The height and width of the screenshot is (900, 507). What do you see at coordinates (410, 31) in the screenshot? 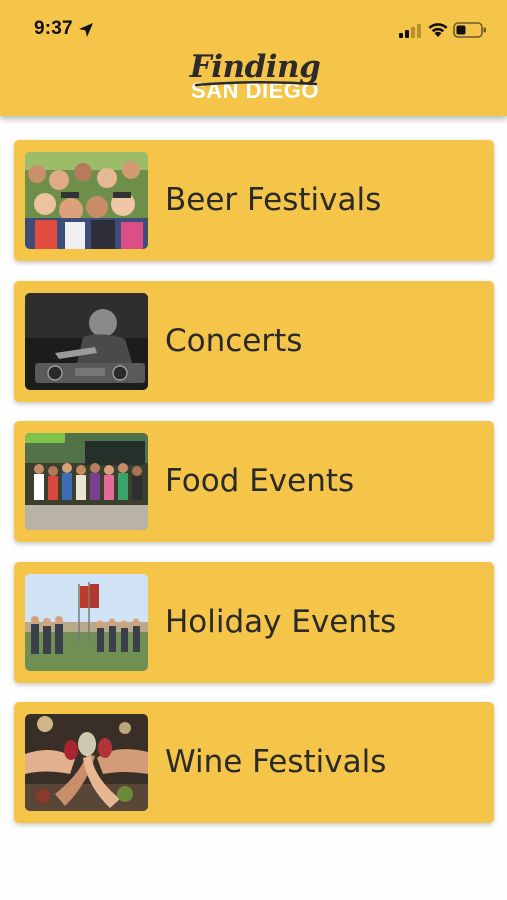
I see `cellular-signal-icon` at bounding box center [410, 31].